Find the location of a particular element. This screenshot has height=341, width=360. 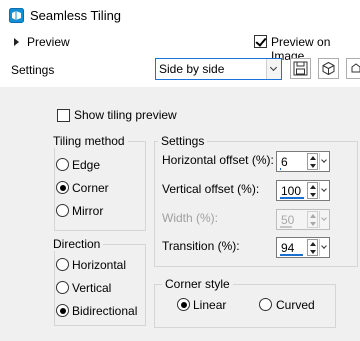

corner-style-label: Corner style is located at coordinates (197, 284).